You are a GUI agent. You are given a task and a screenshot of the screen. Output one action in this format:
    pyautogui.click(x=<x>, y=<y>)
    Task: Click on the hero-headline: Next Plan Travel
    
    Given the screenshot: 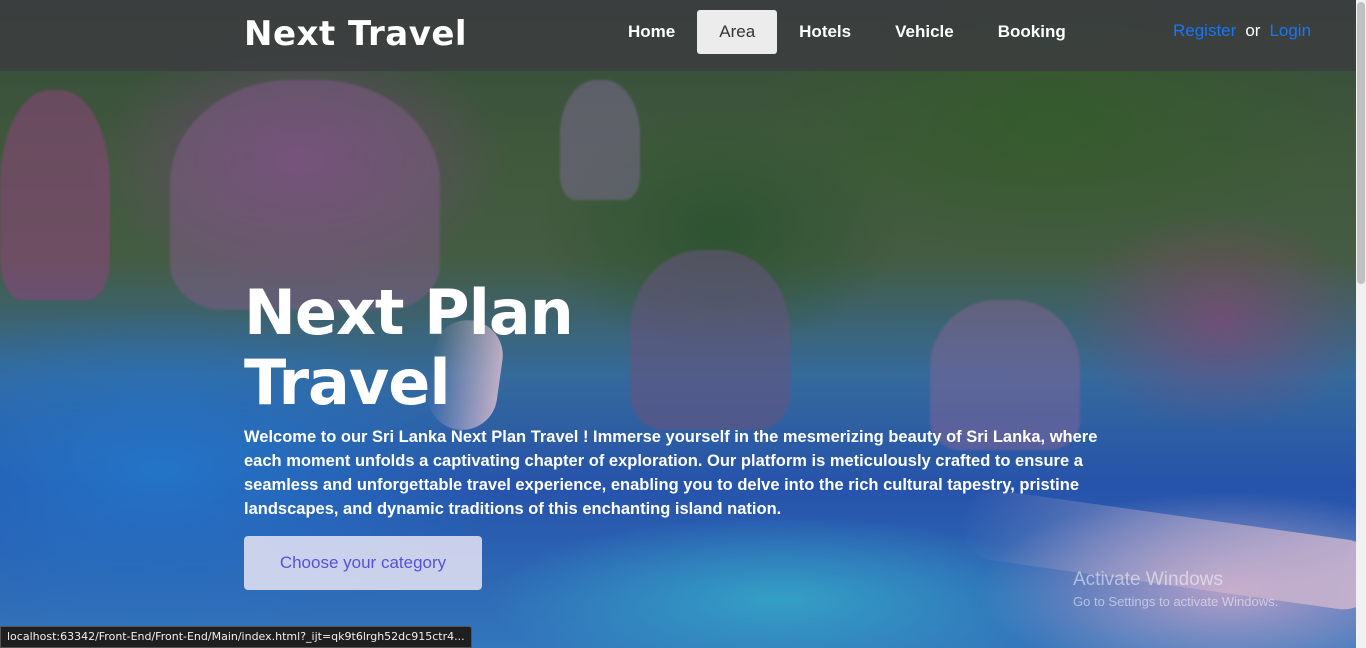 What is the action you would take?
    pyautogui.click(x=409, y=347)
    